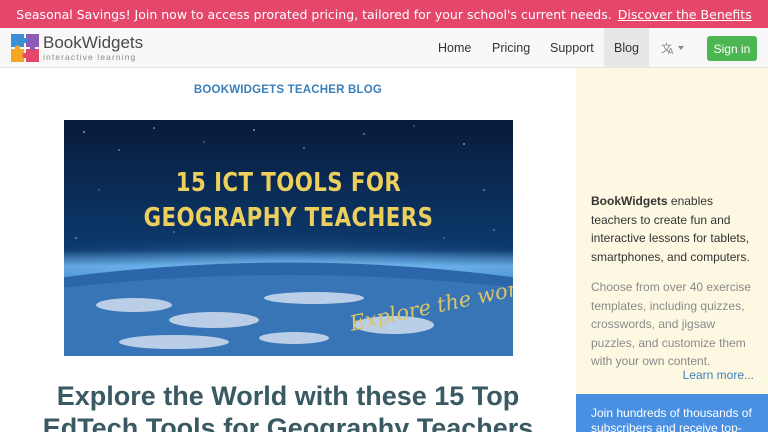 This screenshot has height=432, width=768. I want to click on hero-title: 15 ICT TOOLS FOR GEOGRAPHY TEACHERS, so click(288, 200).